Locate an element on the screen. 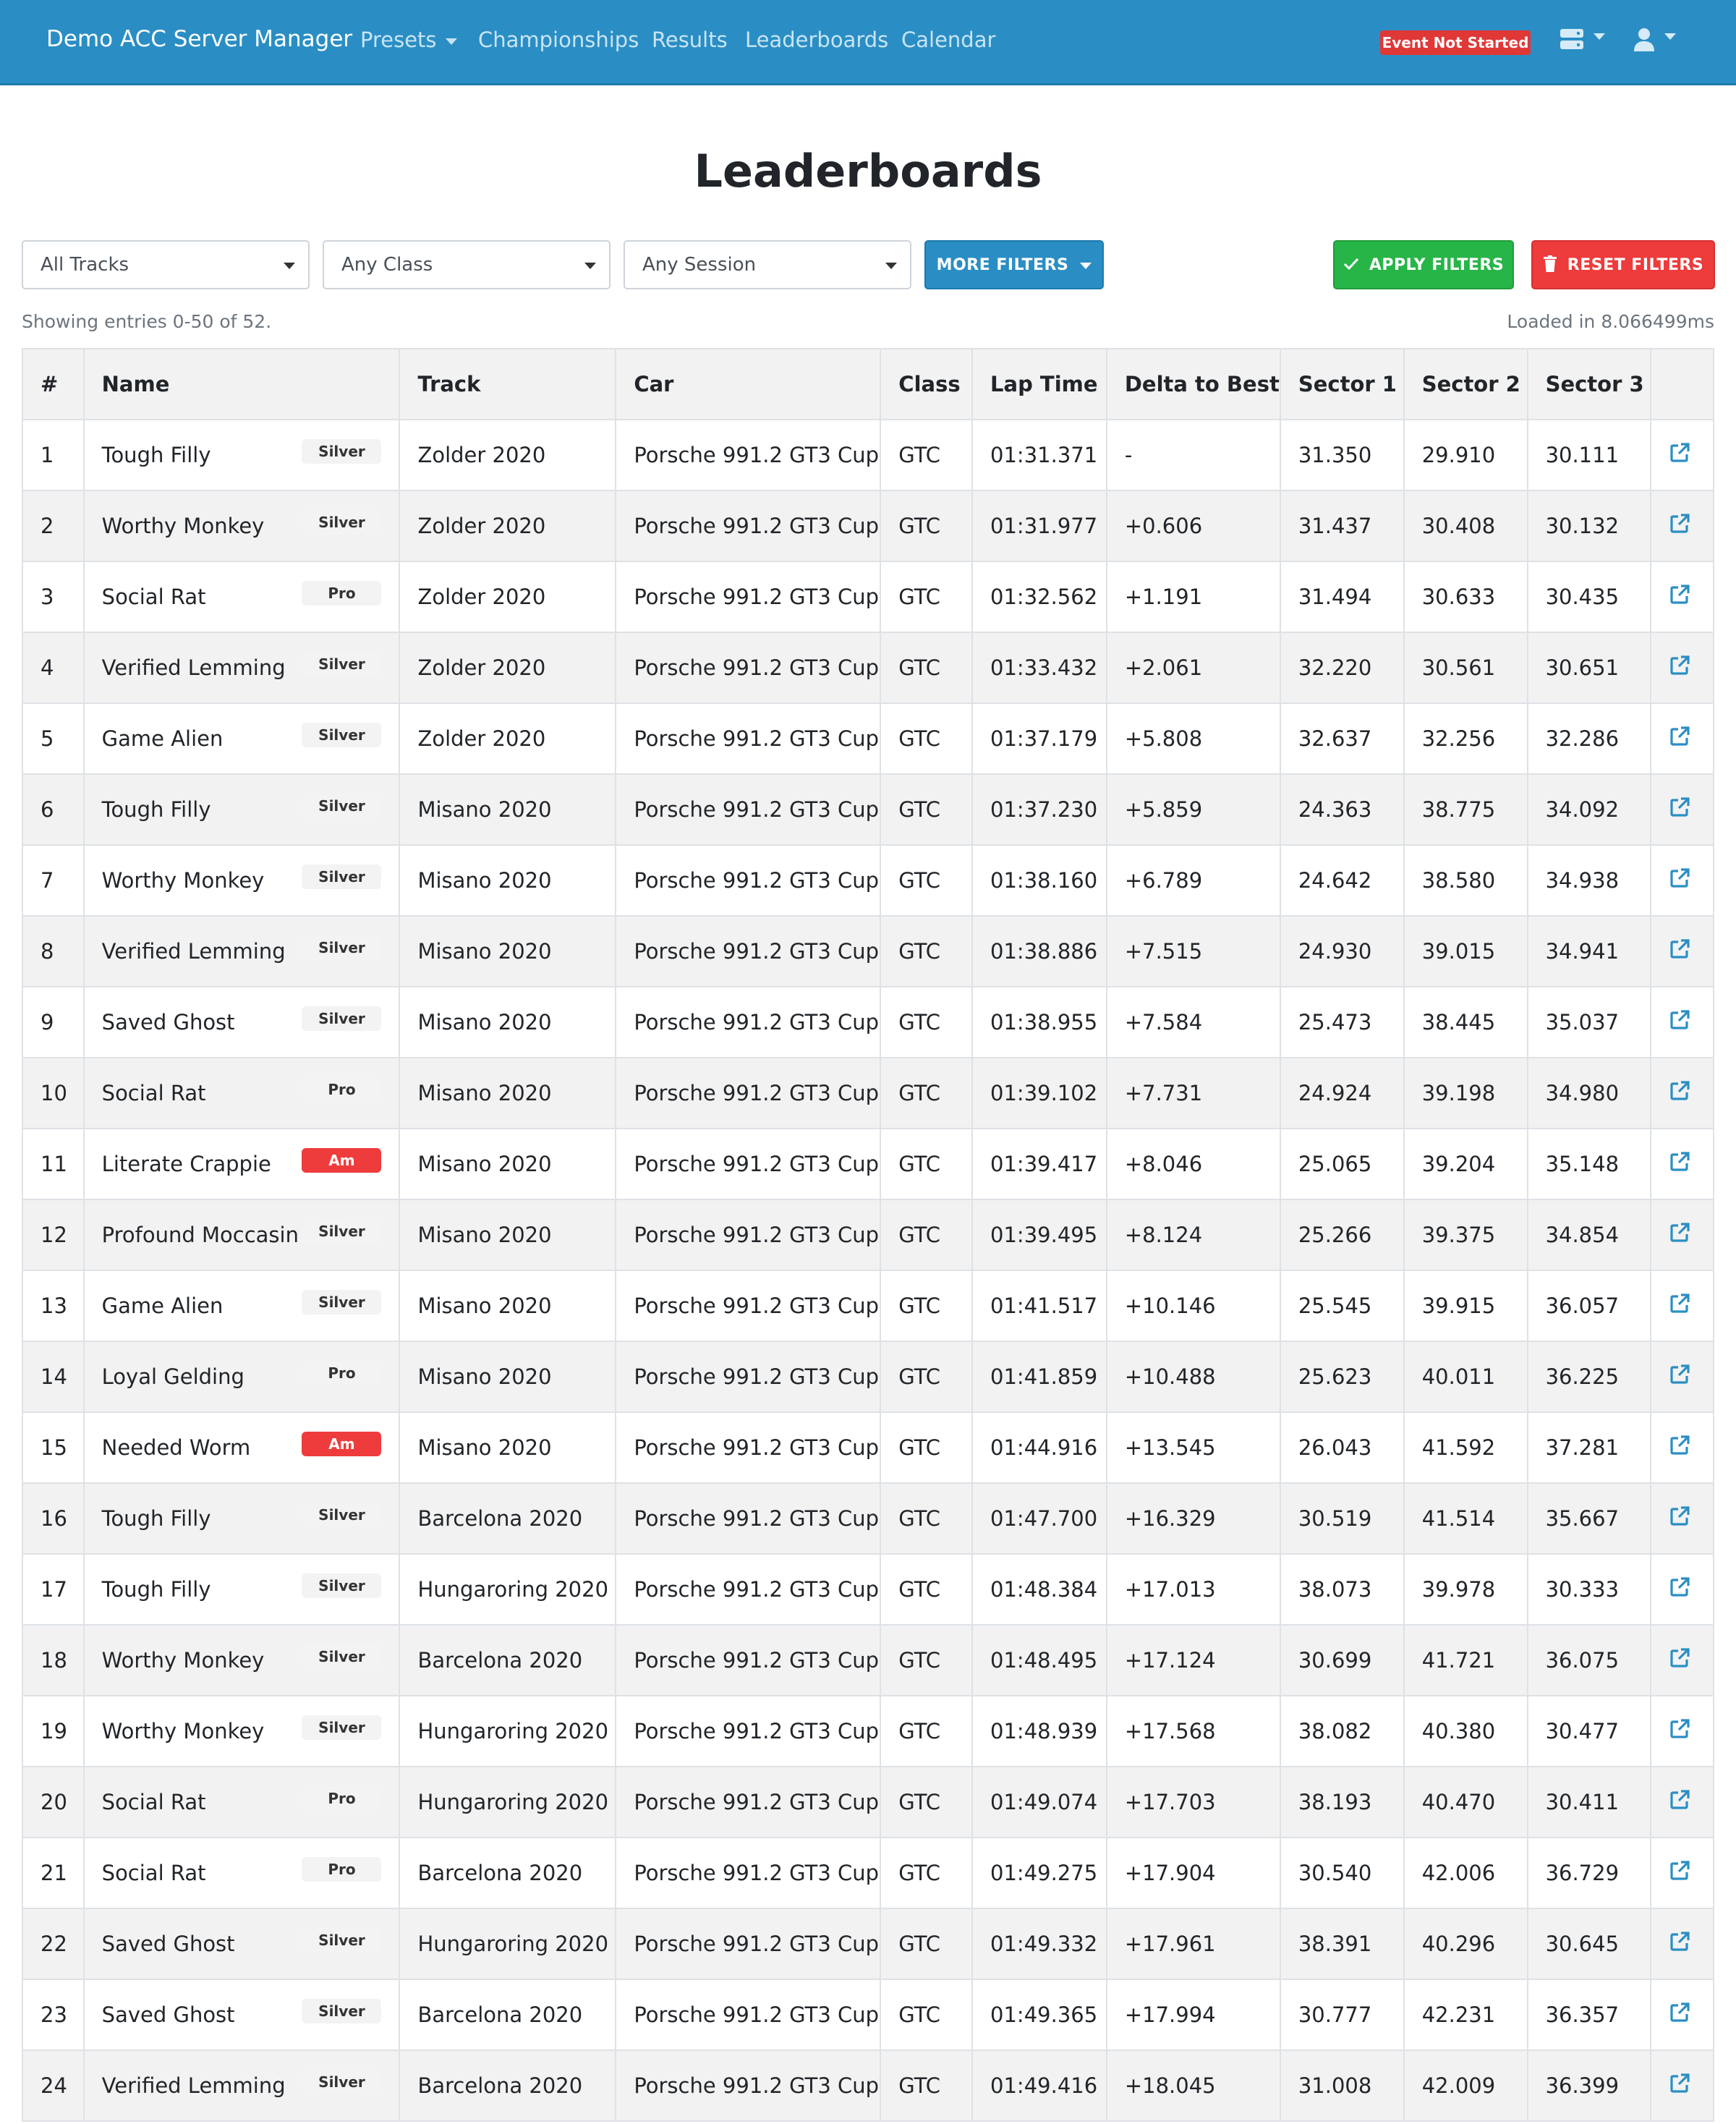  nav-presets: Presets is located at coordinates (409, 39).